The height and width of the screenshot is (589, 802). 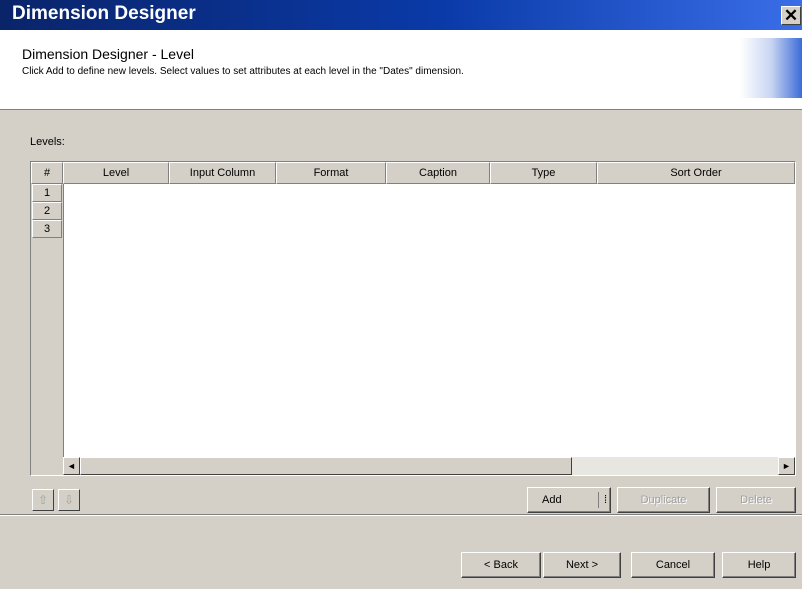 I want to click on row-header-3: 3, so click(x=47, y=229).